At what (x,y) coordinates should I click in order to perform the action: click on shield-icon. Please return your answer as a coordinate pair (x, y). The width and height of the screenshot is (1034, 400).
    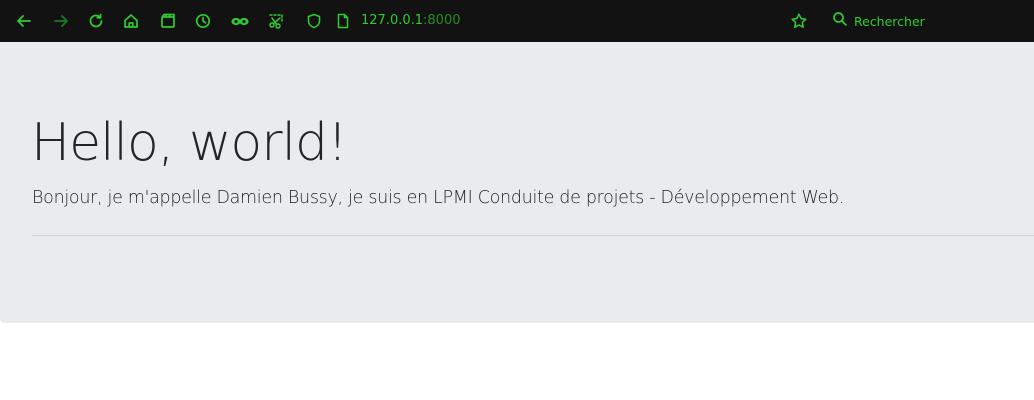
    Looking at the image, I should click on (314, 21).